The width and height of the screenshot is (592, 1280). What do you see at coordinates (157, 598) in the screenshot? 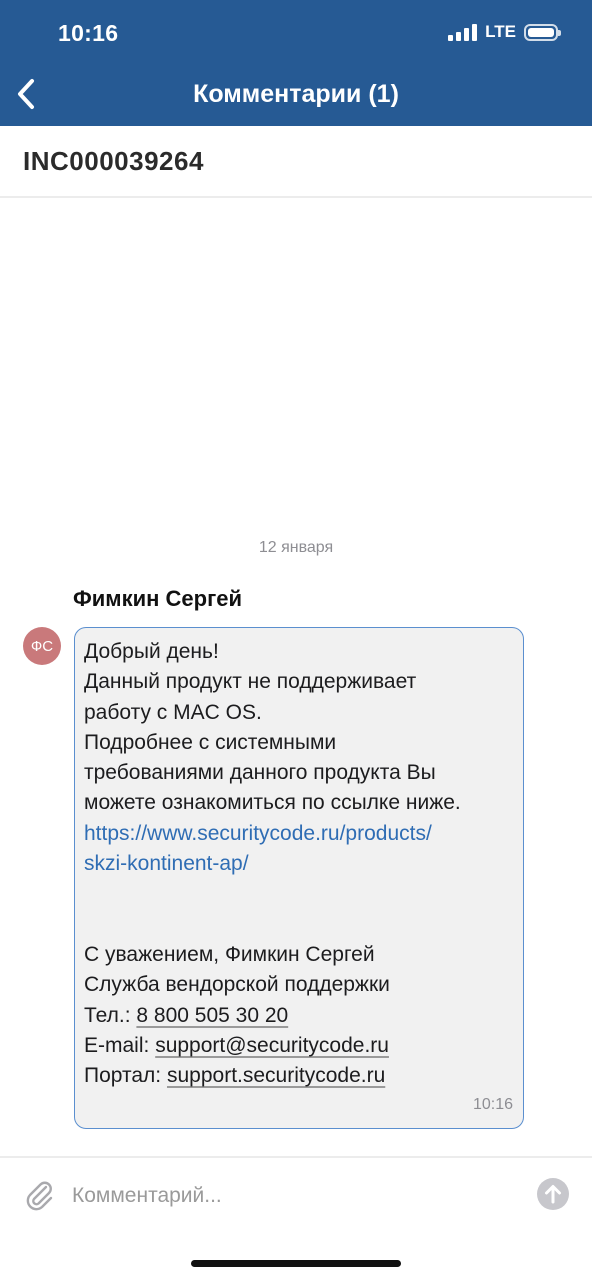
I see `message-author: Фимкин Сергей` at bounding box center [157, 598].